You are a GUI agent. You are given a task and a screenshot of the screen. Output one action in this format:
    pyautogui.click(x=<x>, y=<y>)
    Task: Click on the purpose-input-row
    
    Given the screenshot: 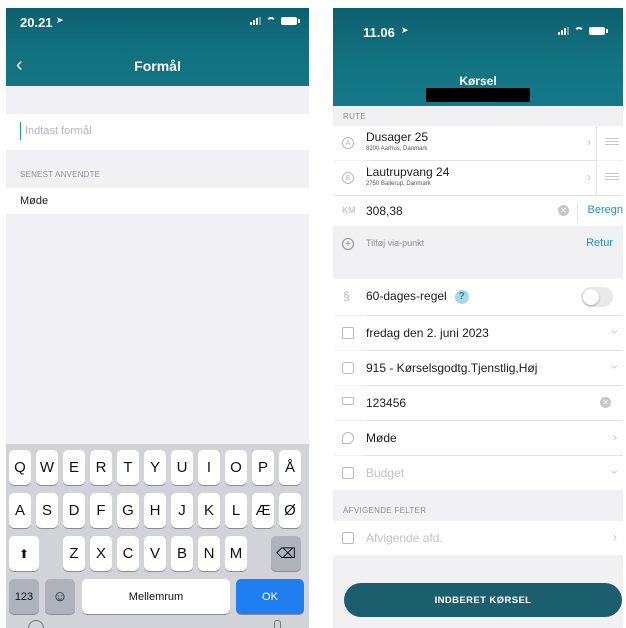 What is the action you would take?
    pyautogui.click(x=157, y=132)
    